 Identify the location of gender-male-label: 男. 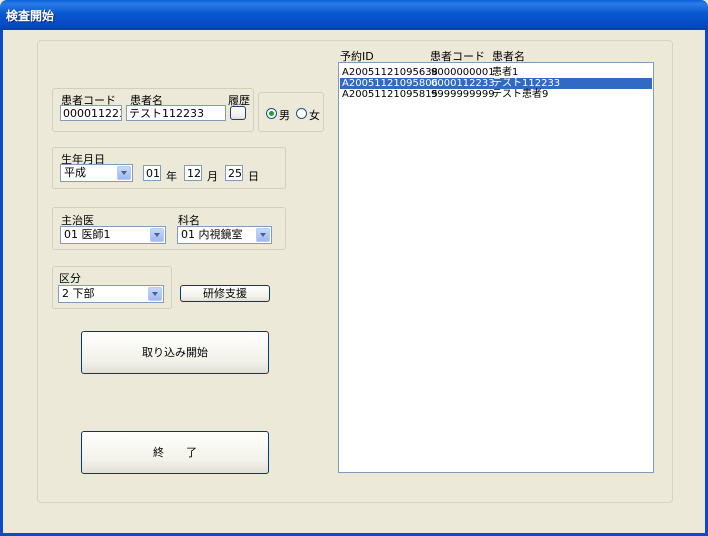
(284, 115).